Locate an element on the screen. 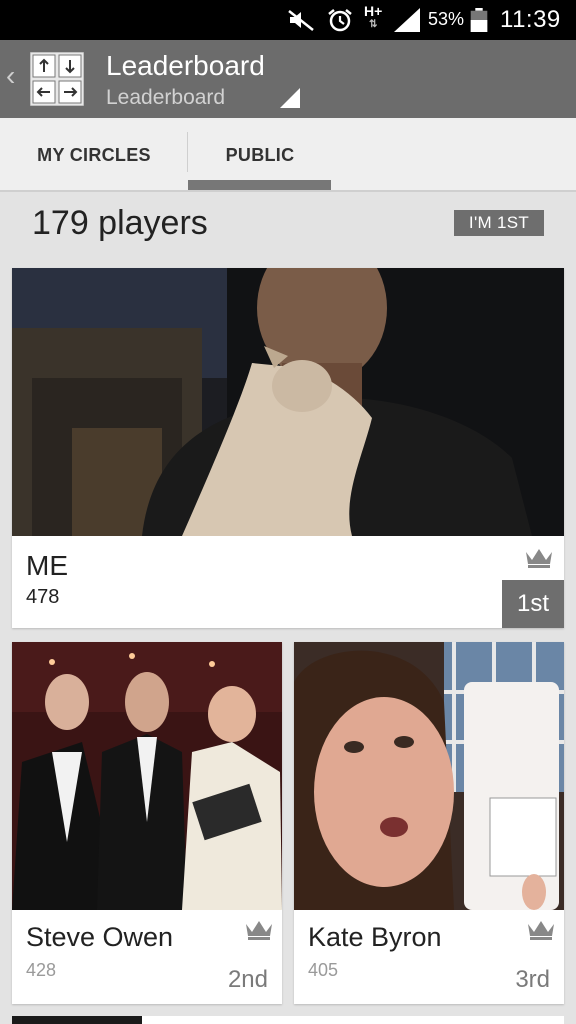  network-hplus-icon: H+ ⇅ is located at coordinates (373, 16).